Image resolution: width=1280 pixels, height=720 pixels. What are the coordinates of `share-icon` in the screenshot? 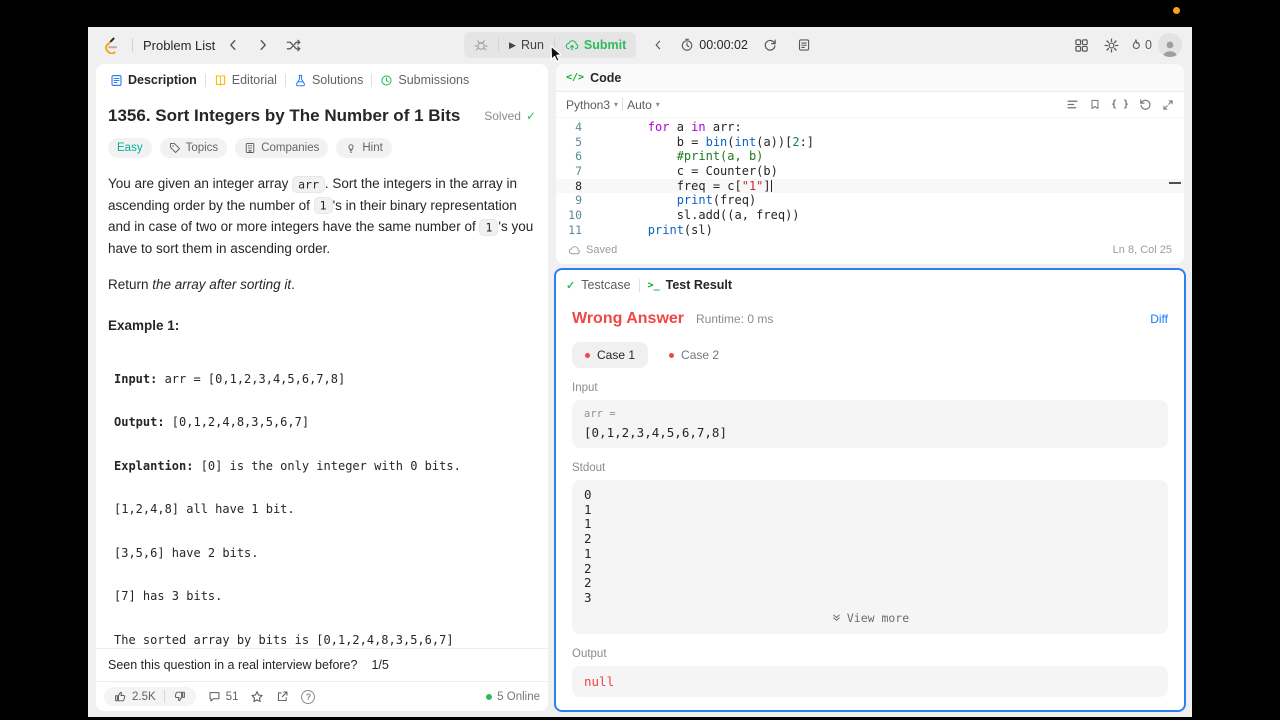 It's located at (283, 696).